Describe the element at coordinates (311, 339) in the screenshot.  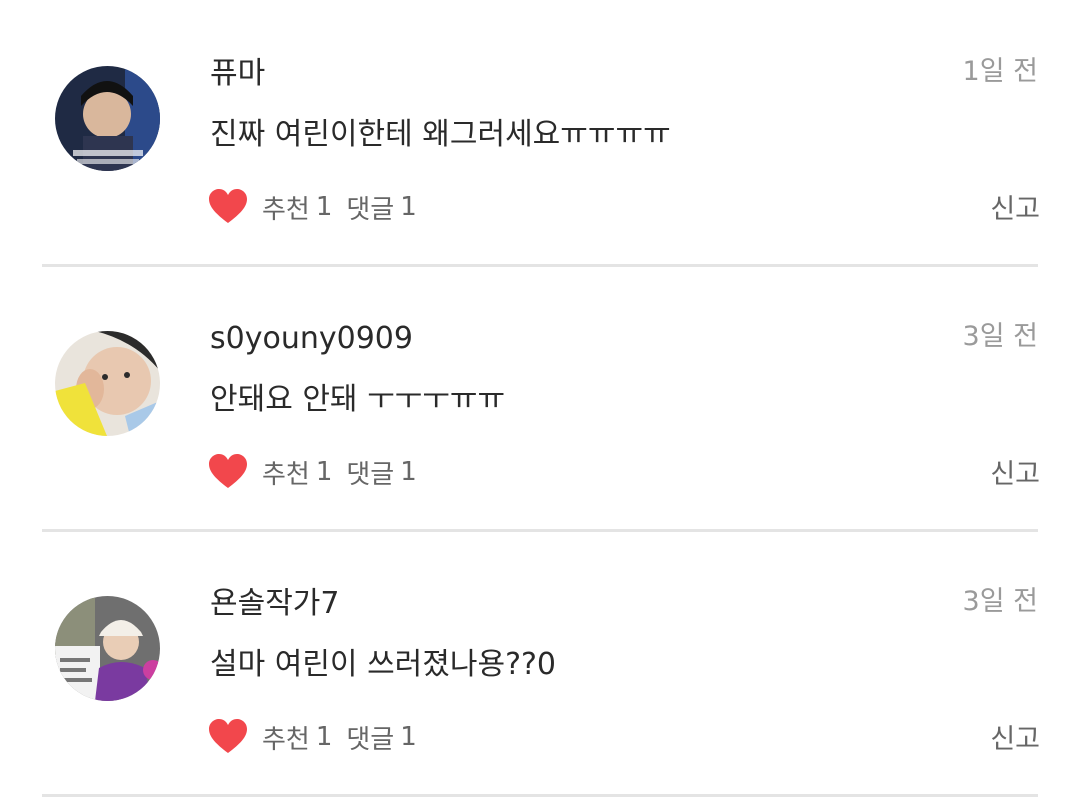
I see `comment-username: s0youny0909` at that location.